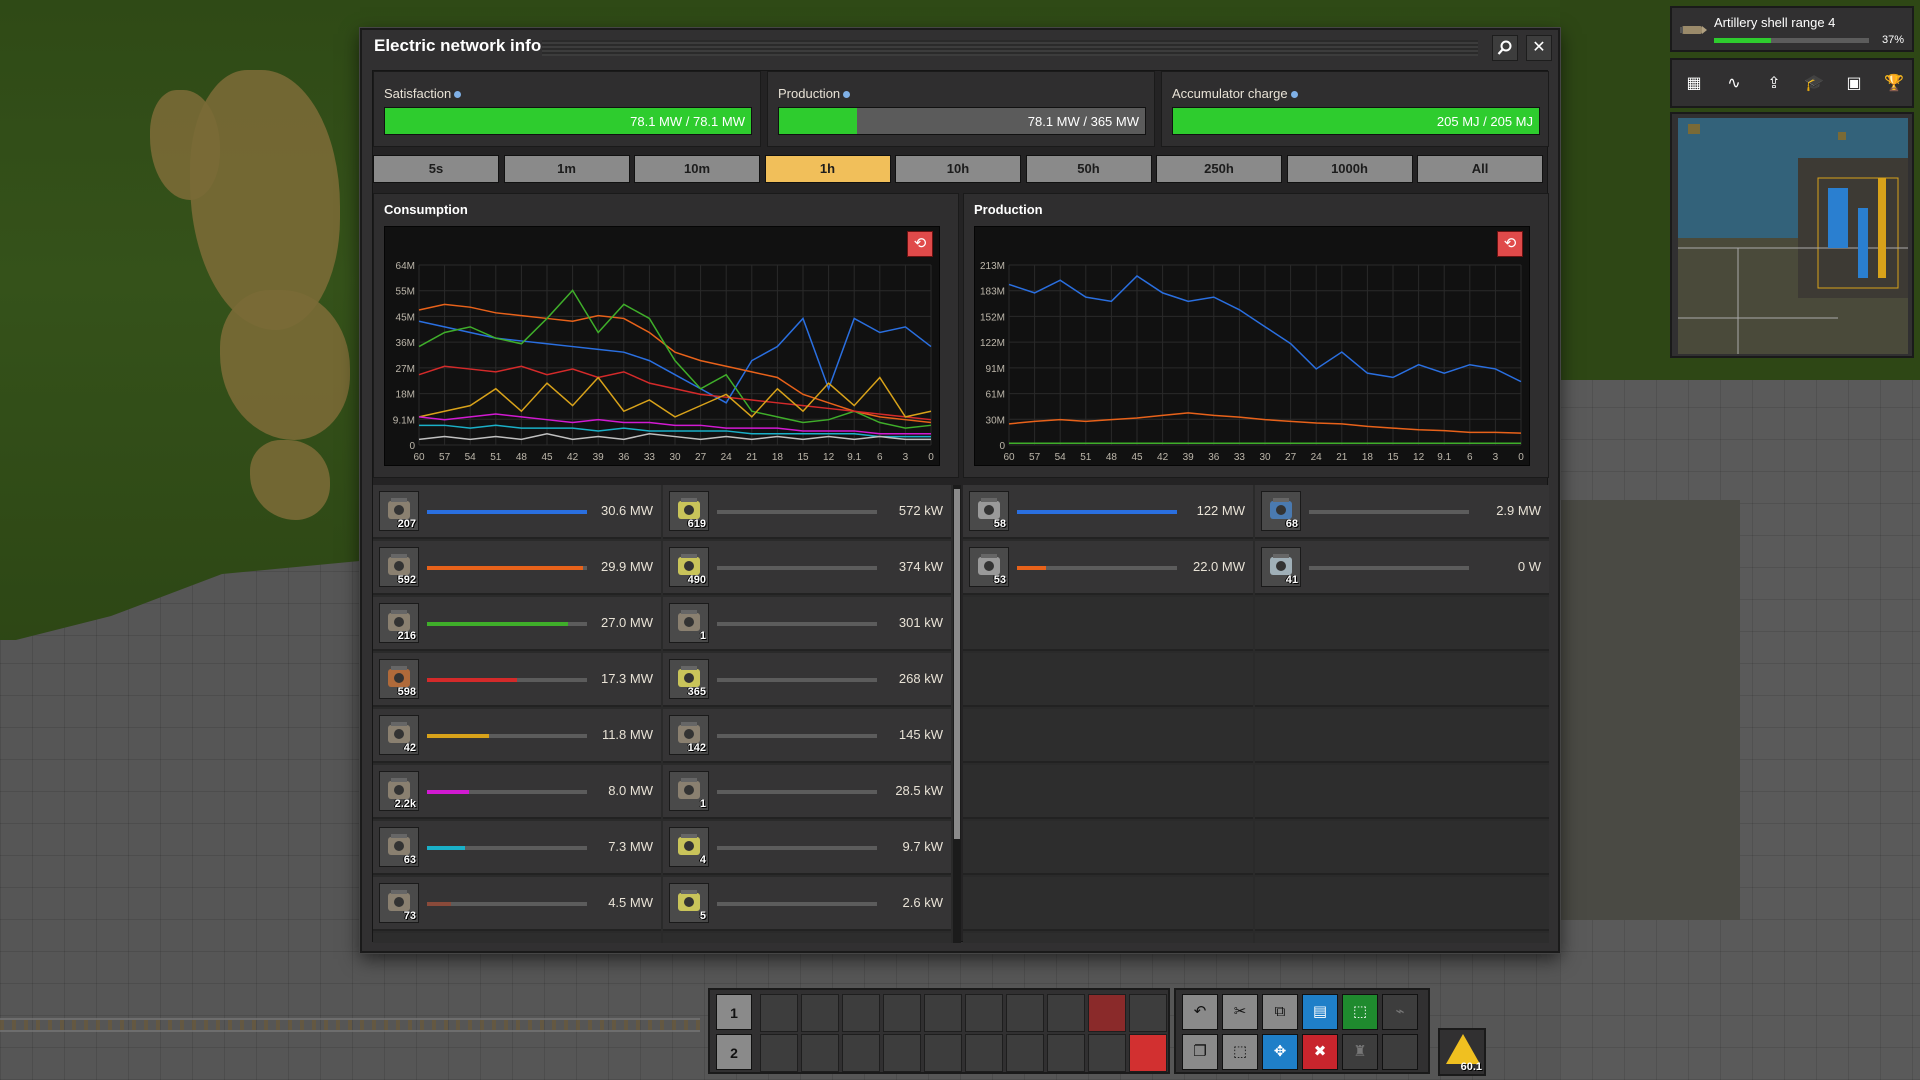 The width and height of the screenshot is (1920, 1080). What do you see at coordinates (1200, 1012) in the screenshot?
I see `undo-button: ↶` at bounding box center [1200, 1012].